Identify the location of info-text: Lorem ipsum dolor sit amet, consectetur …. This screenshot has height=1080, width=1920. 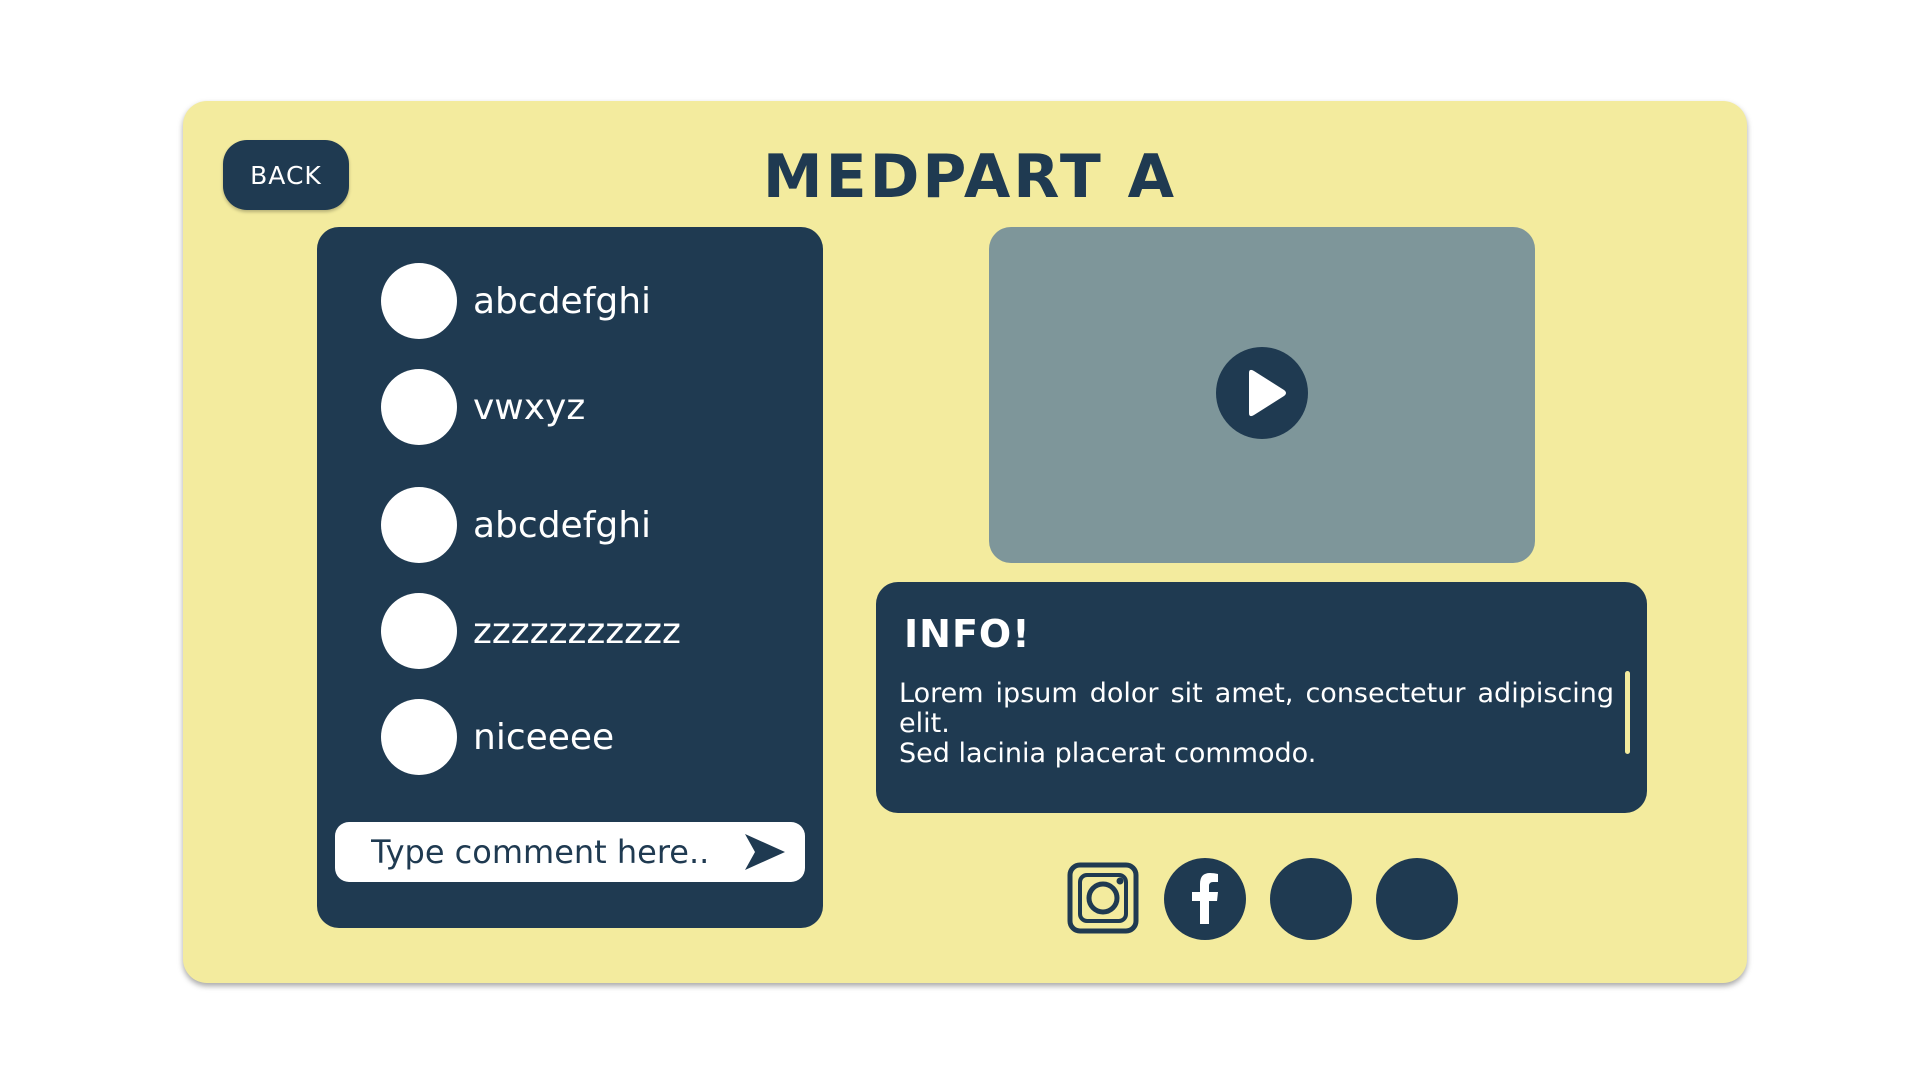
(1256, 724).